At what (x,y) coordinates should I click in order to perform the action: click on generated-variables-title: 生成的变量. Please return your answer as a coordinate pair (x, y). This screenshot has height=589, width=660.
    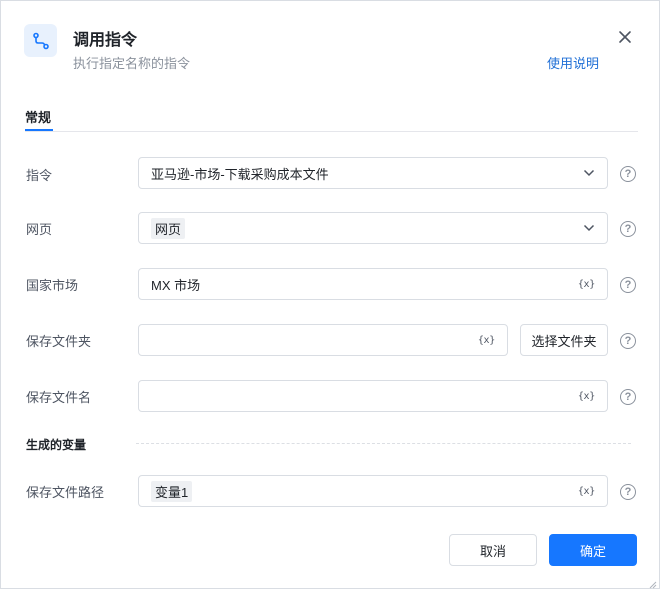
    Looking at the image, I should click on (56, 445).